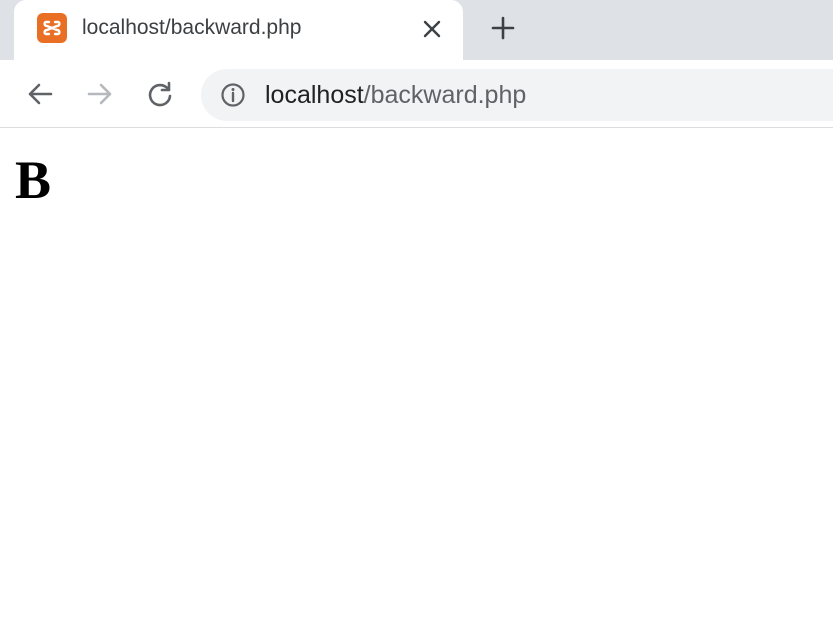  I want to click on forward-button, so click(100, 94).